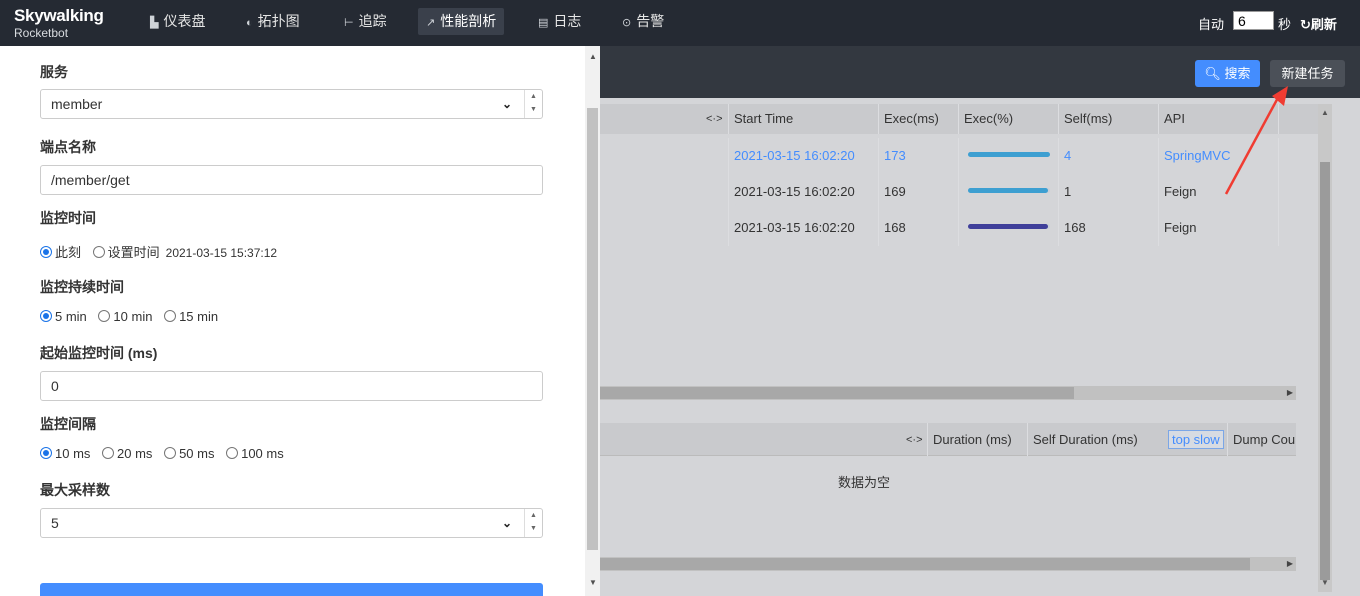  What do you see at coordinates (1108, 192) in the screenshot?
I see `cell-self-ms: 1` at bounding box center [1108, 192].